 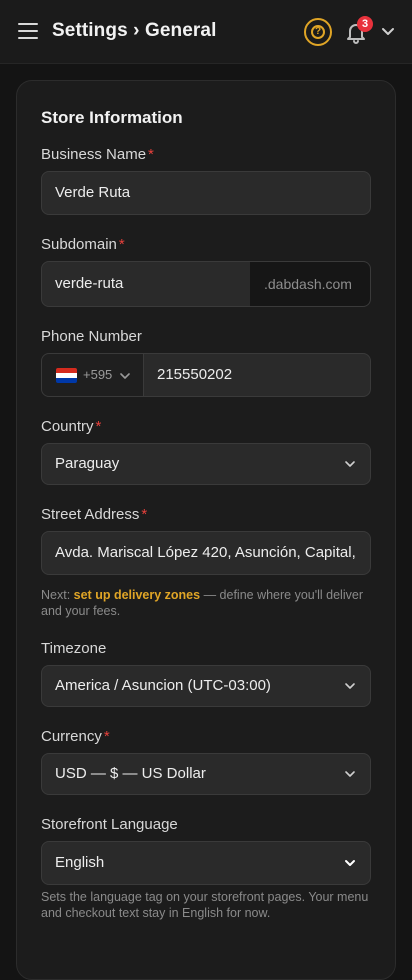 I want to click on phone-input: 215550202, so click(x=257, y=375).